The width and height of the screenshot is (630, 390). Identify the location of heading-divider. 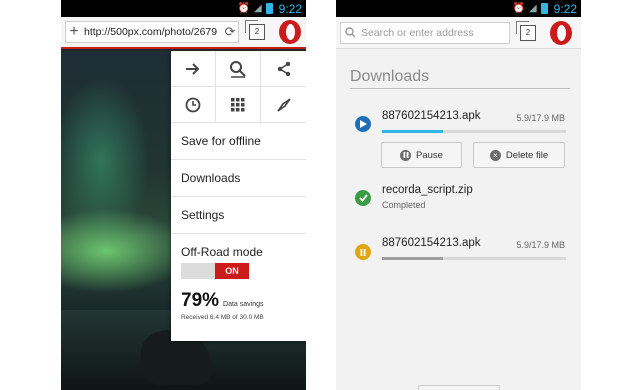
(460, 88).